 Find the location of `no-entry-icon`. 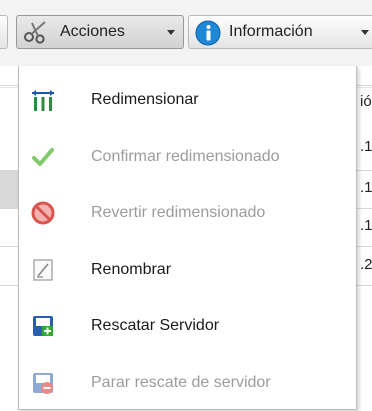

no-entry-icon is located at coordinates (43, 213).